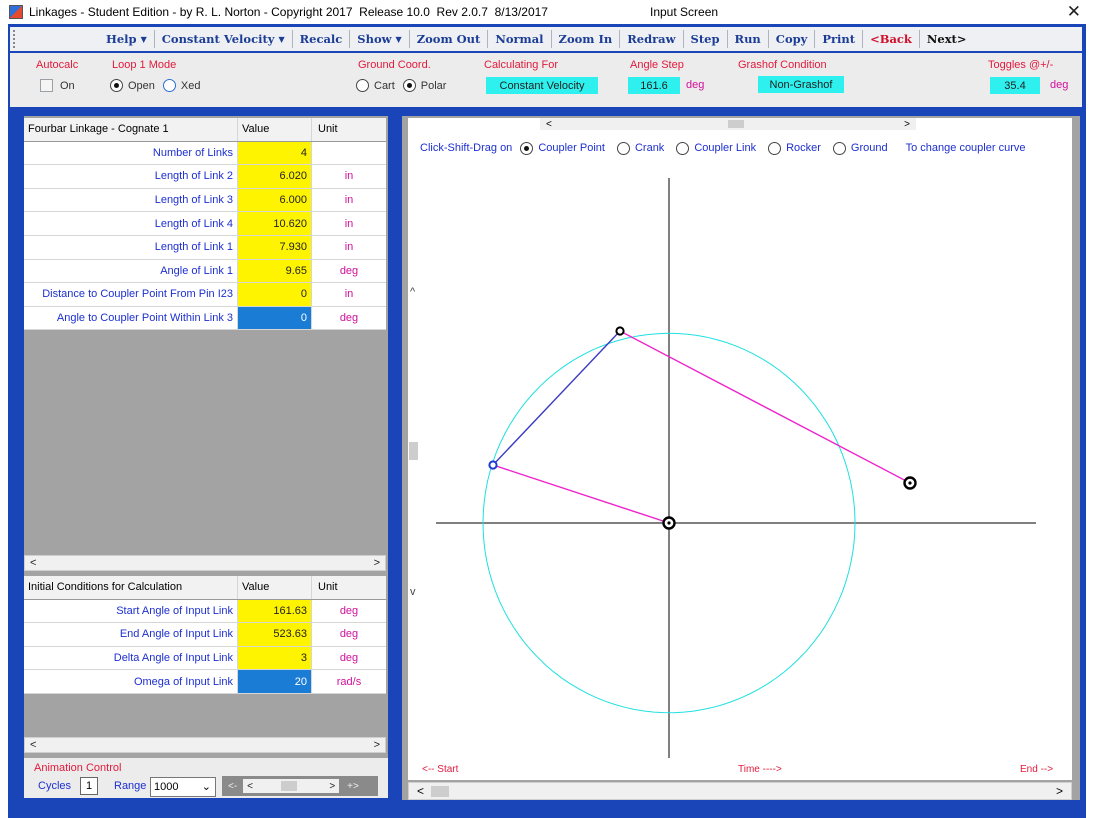  Describe the element at coordinates (748, 39) in the screenshot. I see `menu-button: Run` at that location.